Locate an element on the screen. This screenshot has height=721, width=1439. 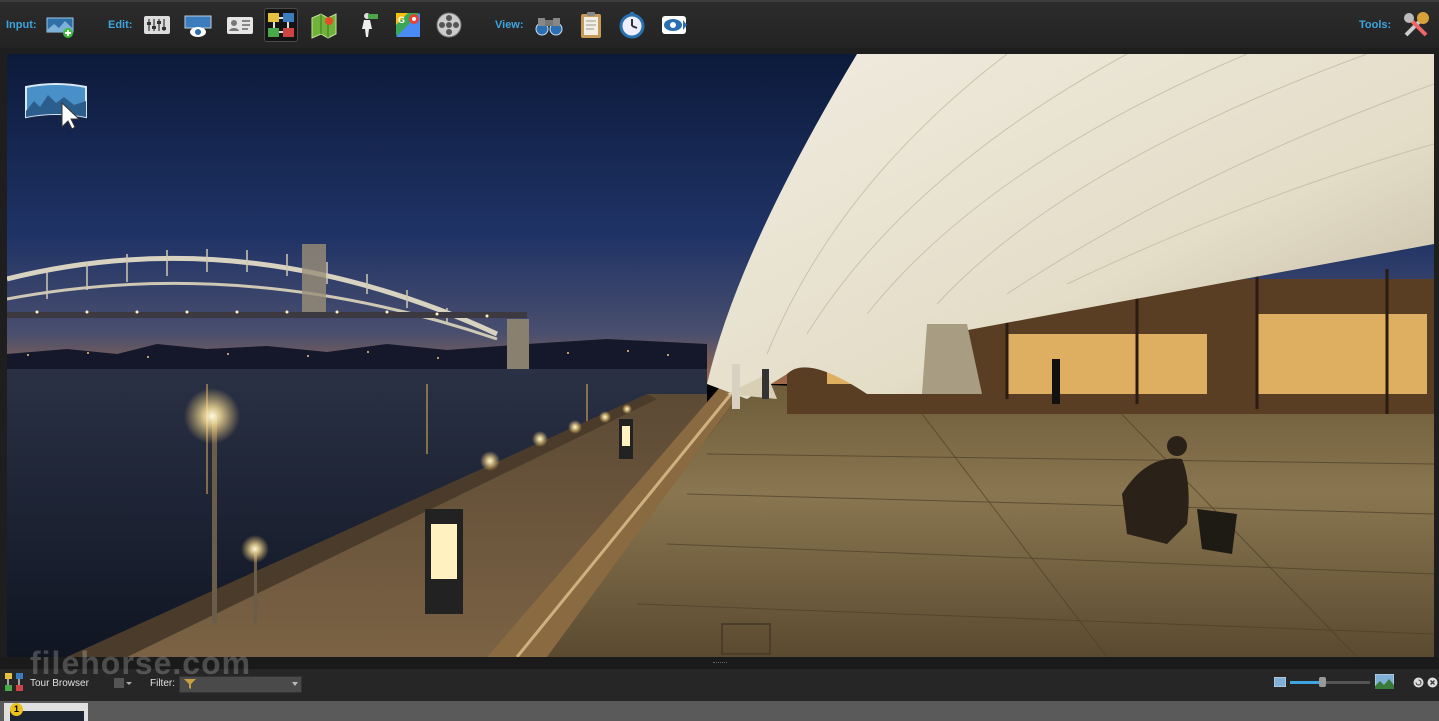
tools-button is located at coordinates (1416, 25).